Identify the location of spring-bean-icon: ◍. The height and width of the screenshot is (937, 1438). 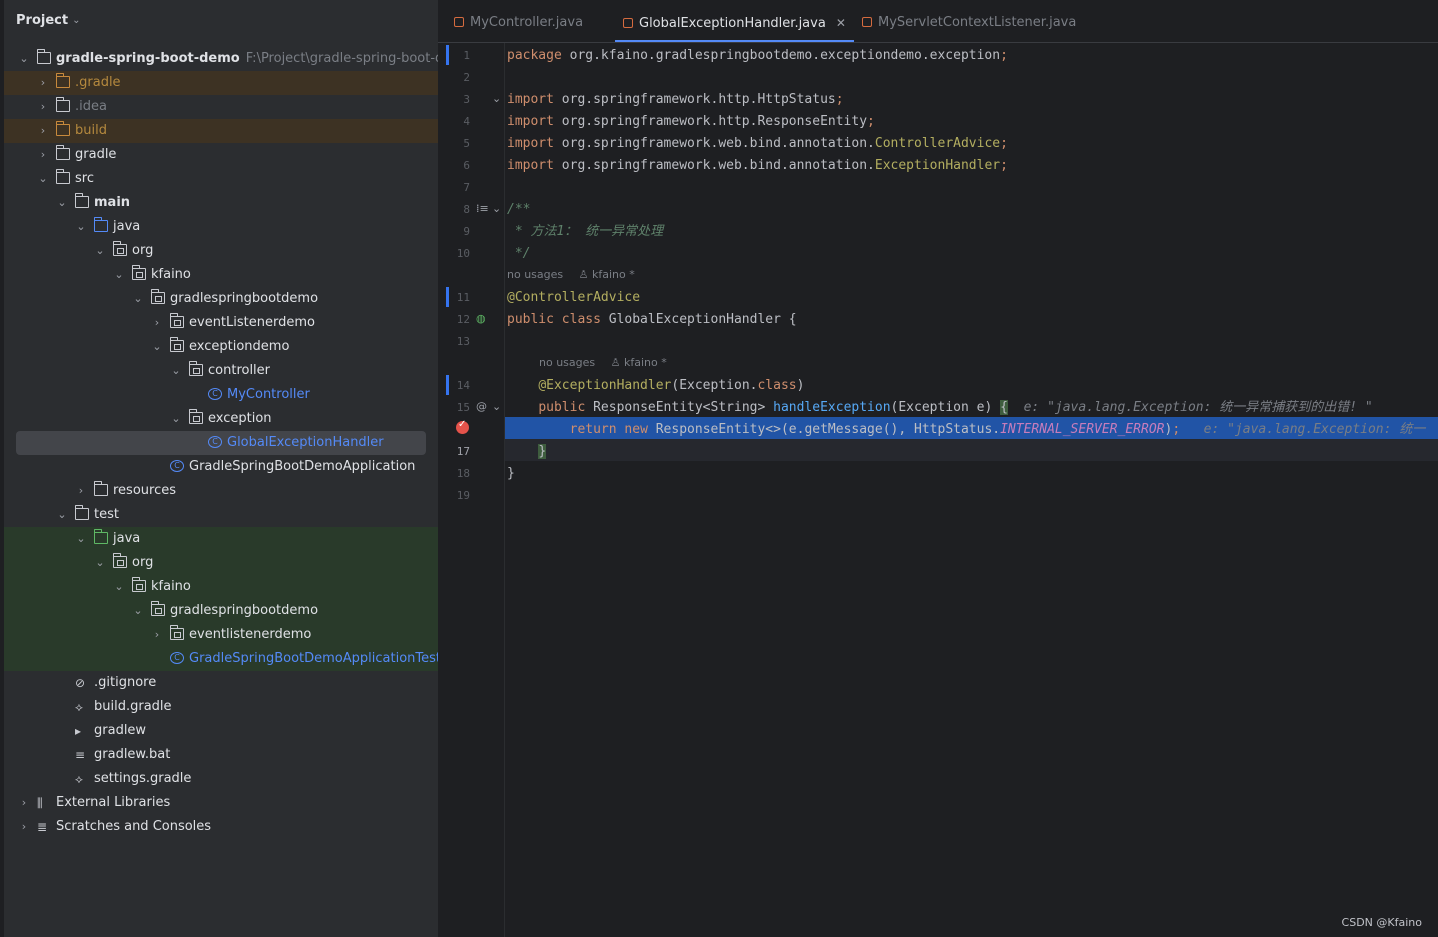
(481, 318).